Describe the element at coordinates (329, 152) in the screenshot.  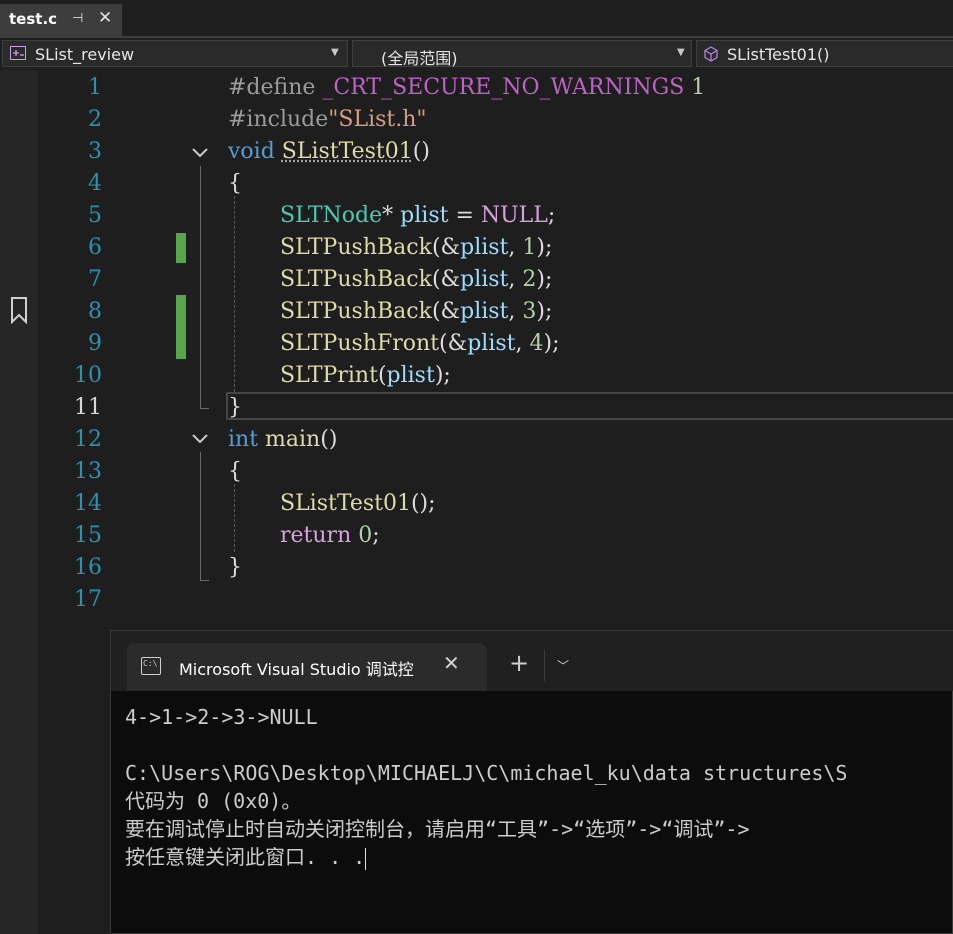
I see `code-line-3: void SListTest01()` at that location.